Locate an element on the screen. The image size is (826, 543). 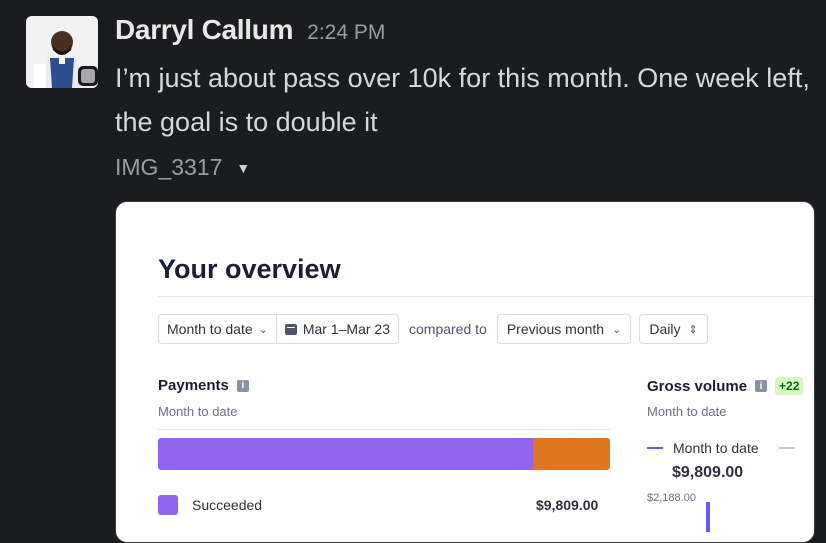
payments-bar is located at coordinates (384, 454).